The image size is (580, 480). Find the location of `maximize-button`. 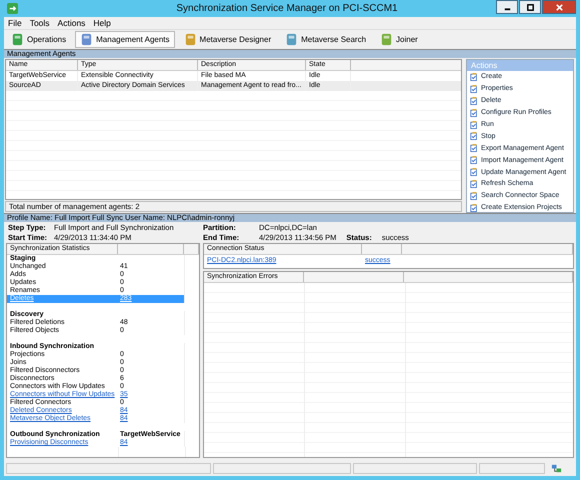

maximize-button is located at coordinates (530, 7).